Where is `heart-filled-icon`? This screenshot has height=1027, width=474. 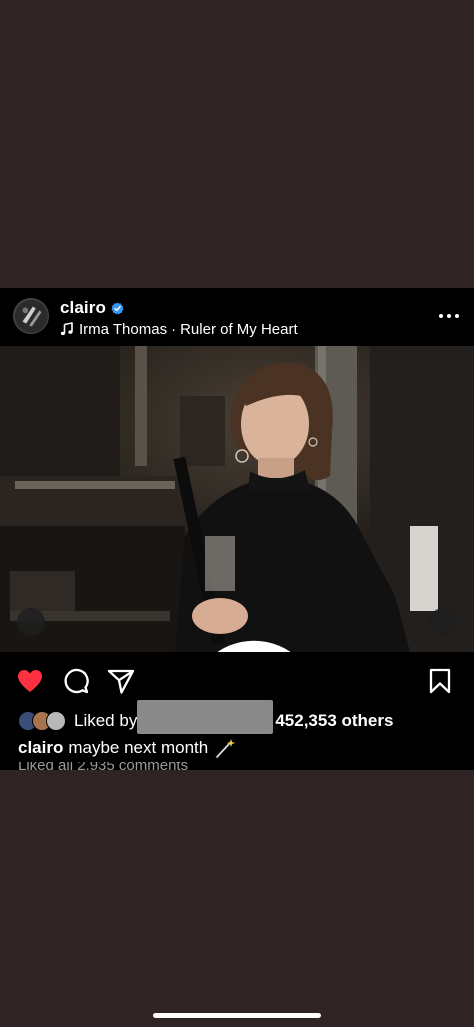 heart-filled-icon is located at coordinates (30, 681).